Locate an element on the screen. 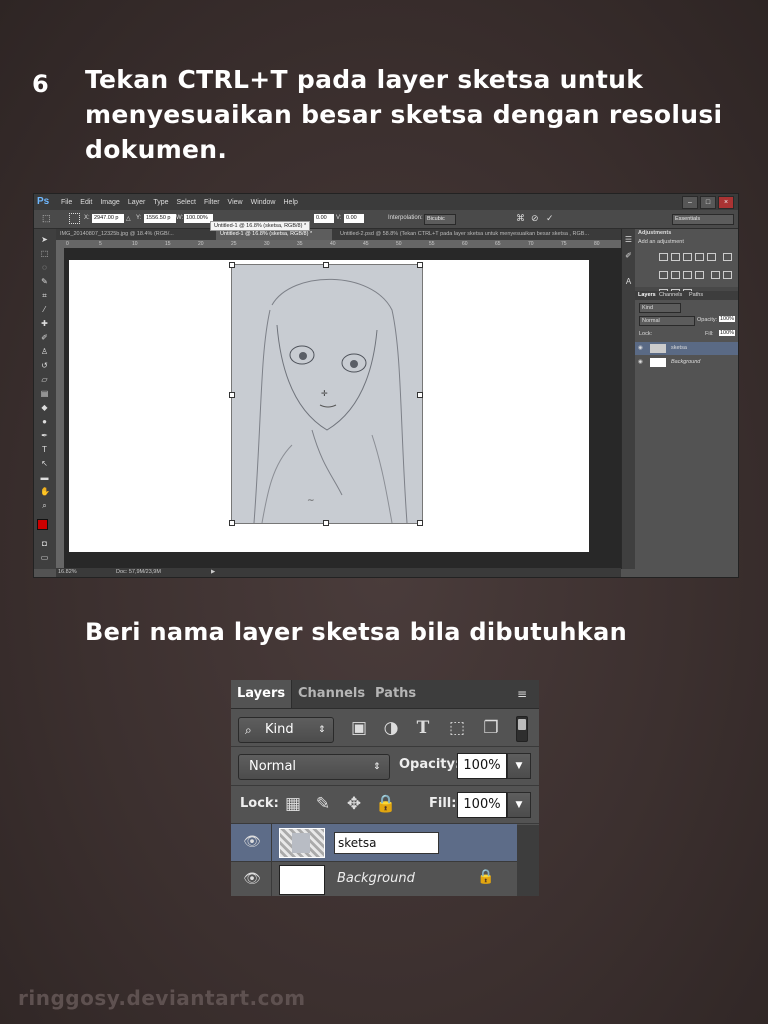  mini-kind-filter: Kind is located at coordinates (660, 308).